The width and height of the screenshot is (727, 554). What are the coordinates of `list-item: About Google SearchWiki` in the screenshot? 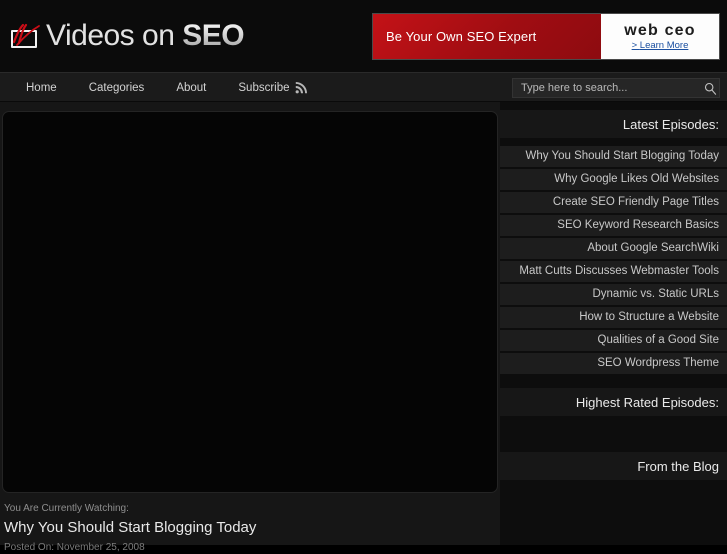 It's located at (613, 248).